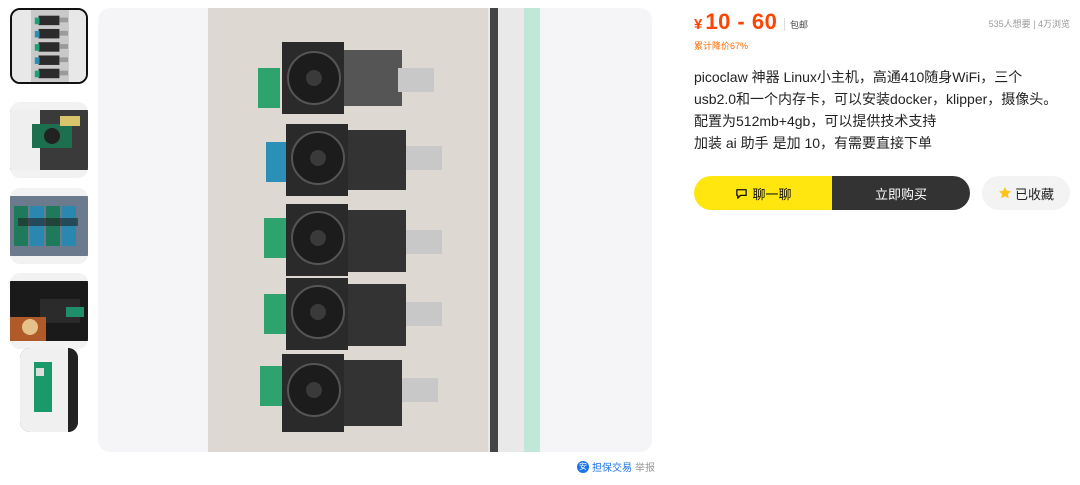 This screenshot has height=485, width=1080. Describe the element at coordinates (858, 77) in the screenshot. I see `description-line: picoclaw 神器 Linux小主机，高通410随身WiFi，三个` at that location.